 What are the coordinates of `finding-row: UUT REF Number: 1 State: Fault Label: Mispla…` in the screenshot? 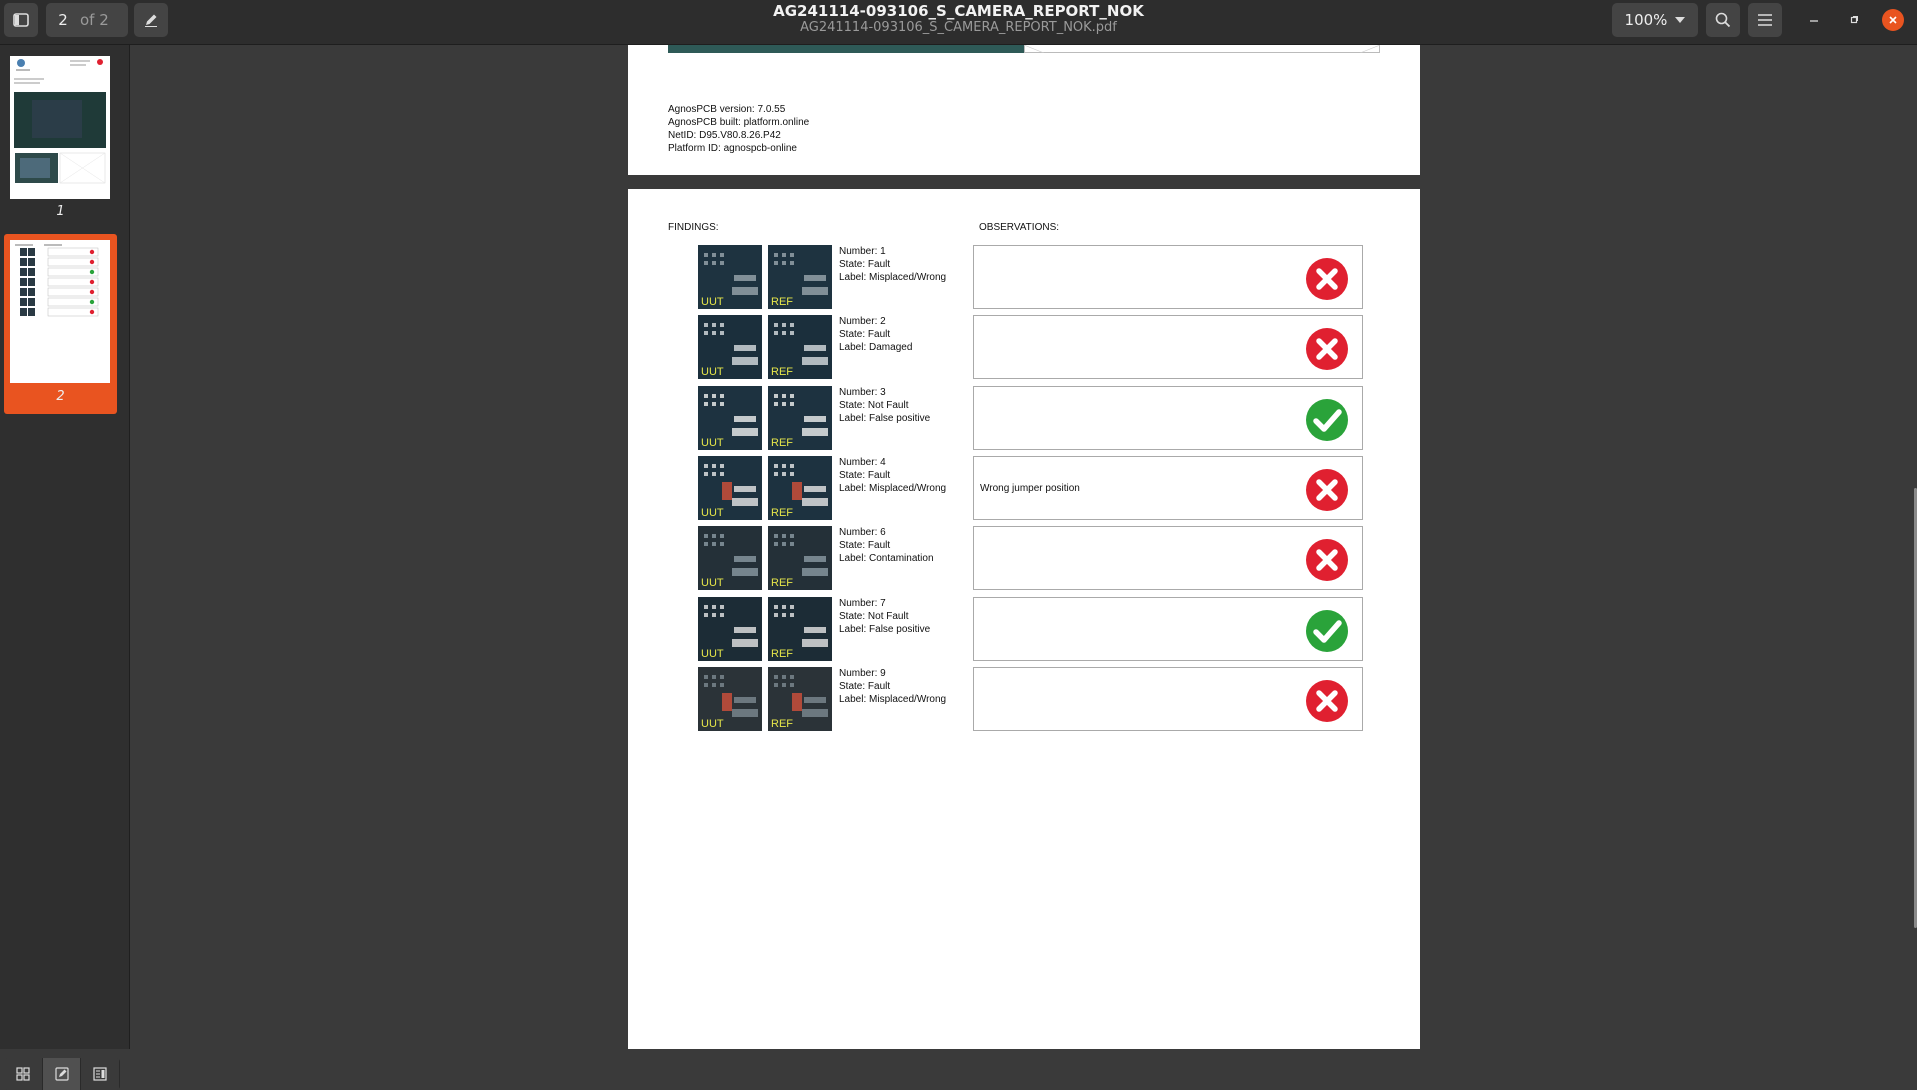 It's located at (1024, 279).